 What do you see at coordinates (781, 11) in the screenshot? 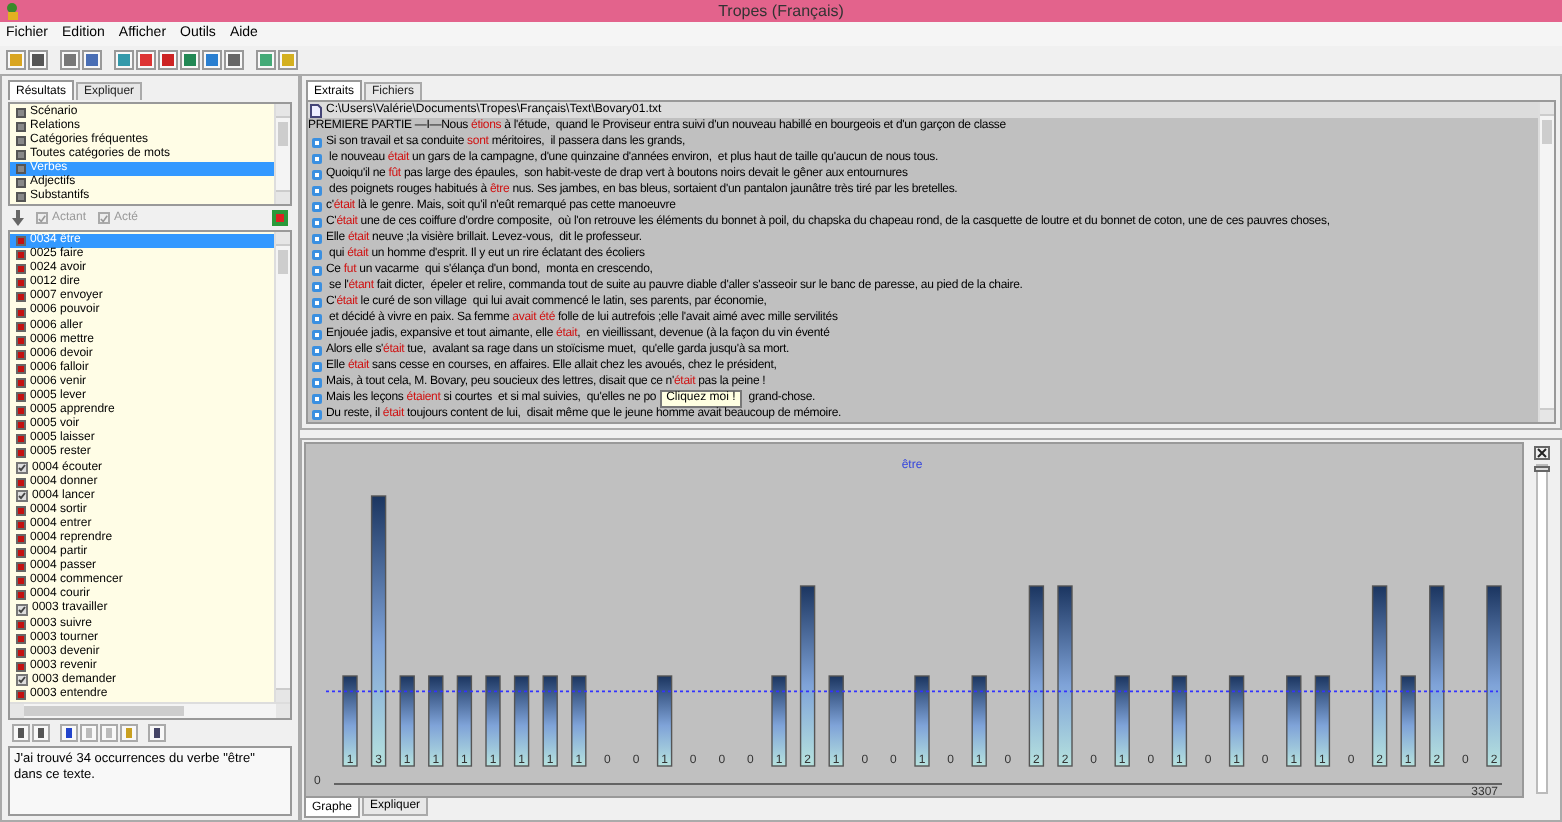
I see `window-title: Tropes (Français)` at bounding box center [781, 11].